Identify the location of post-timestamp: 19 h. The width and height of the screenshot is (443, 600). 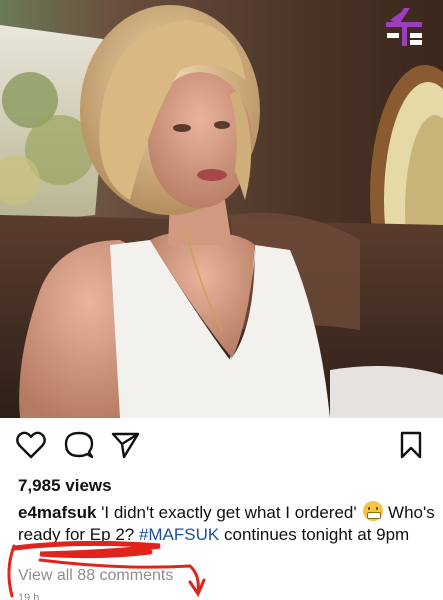
(29, 596).